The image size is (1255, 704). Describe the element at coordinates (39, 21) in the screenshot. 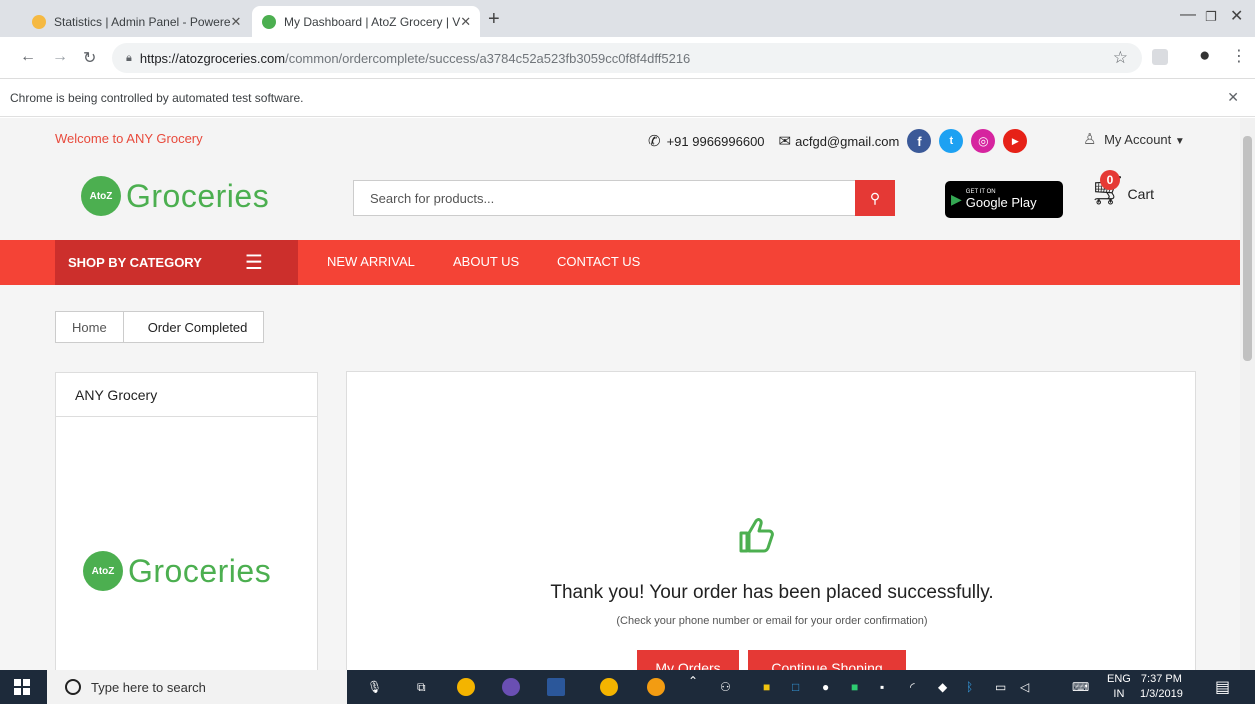

I see `tab-favicon-icon` at that location.